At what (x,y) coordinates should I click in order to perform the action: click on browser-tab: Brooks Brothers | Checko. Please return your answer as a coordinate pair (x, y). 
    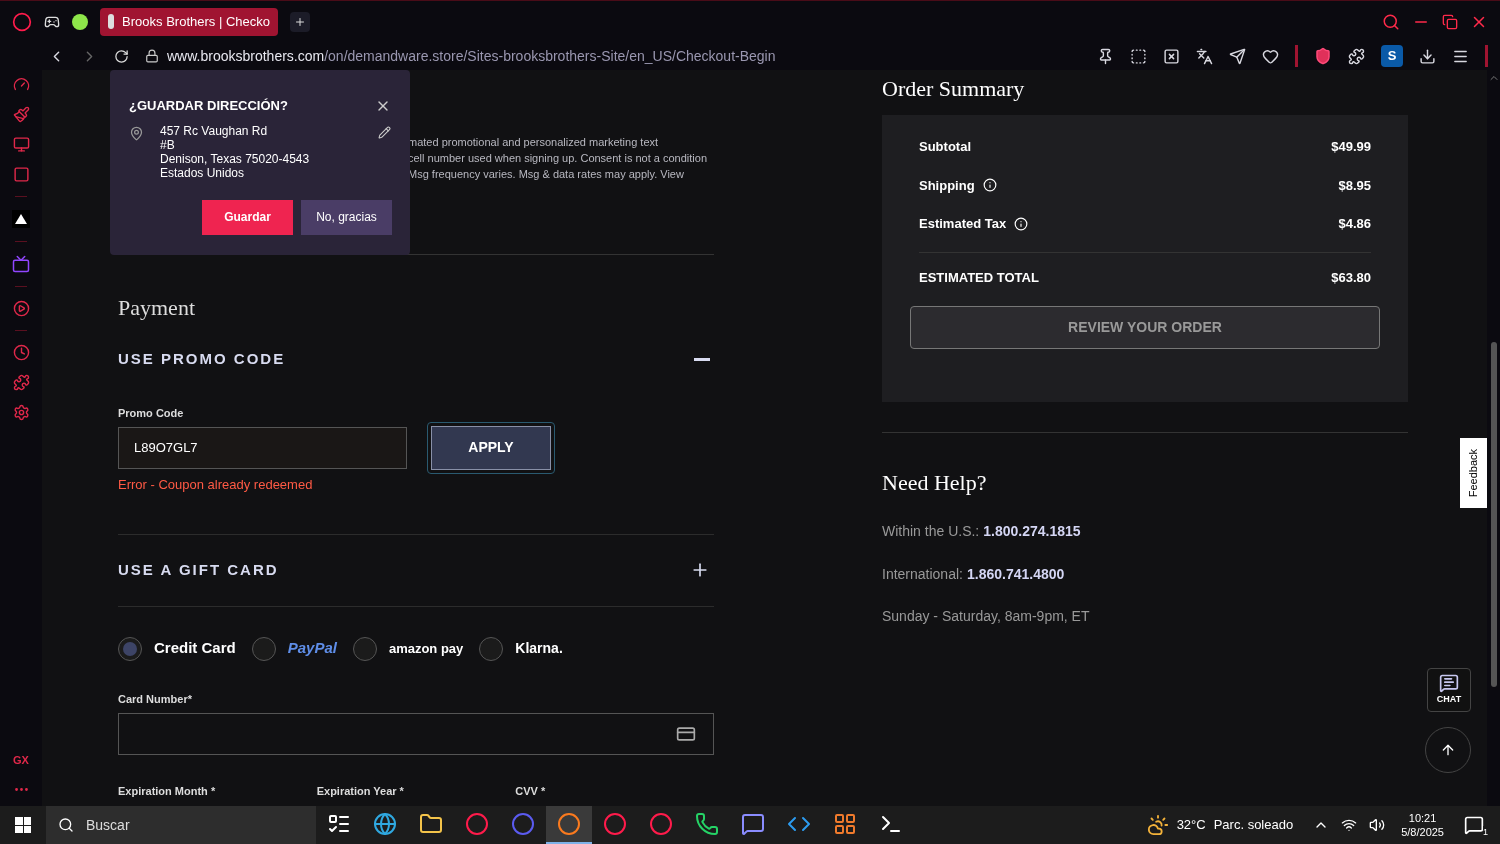
    Looking at the image, I should click on (189, 21).